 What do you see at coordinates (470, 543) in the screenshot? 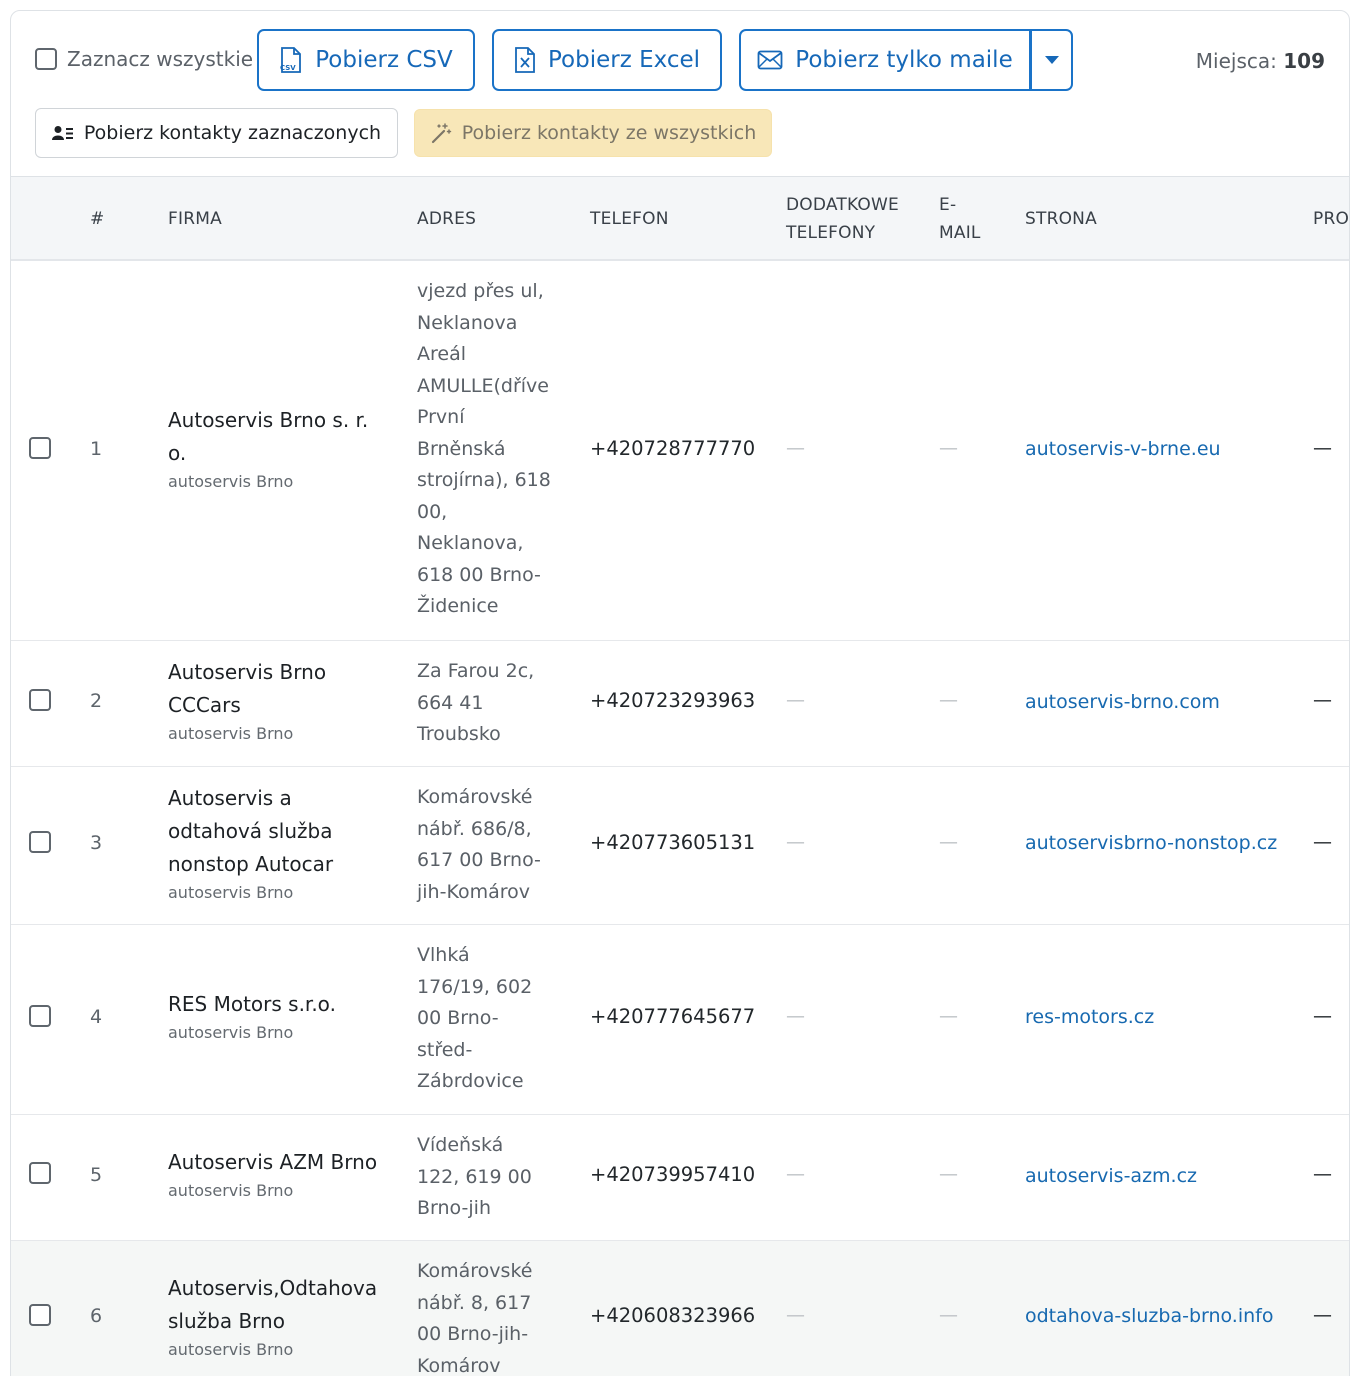
I see `address-line: Neklanova,` at bounding box center [470, 543].